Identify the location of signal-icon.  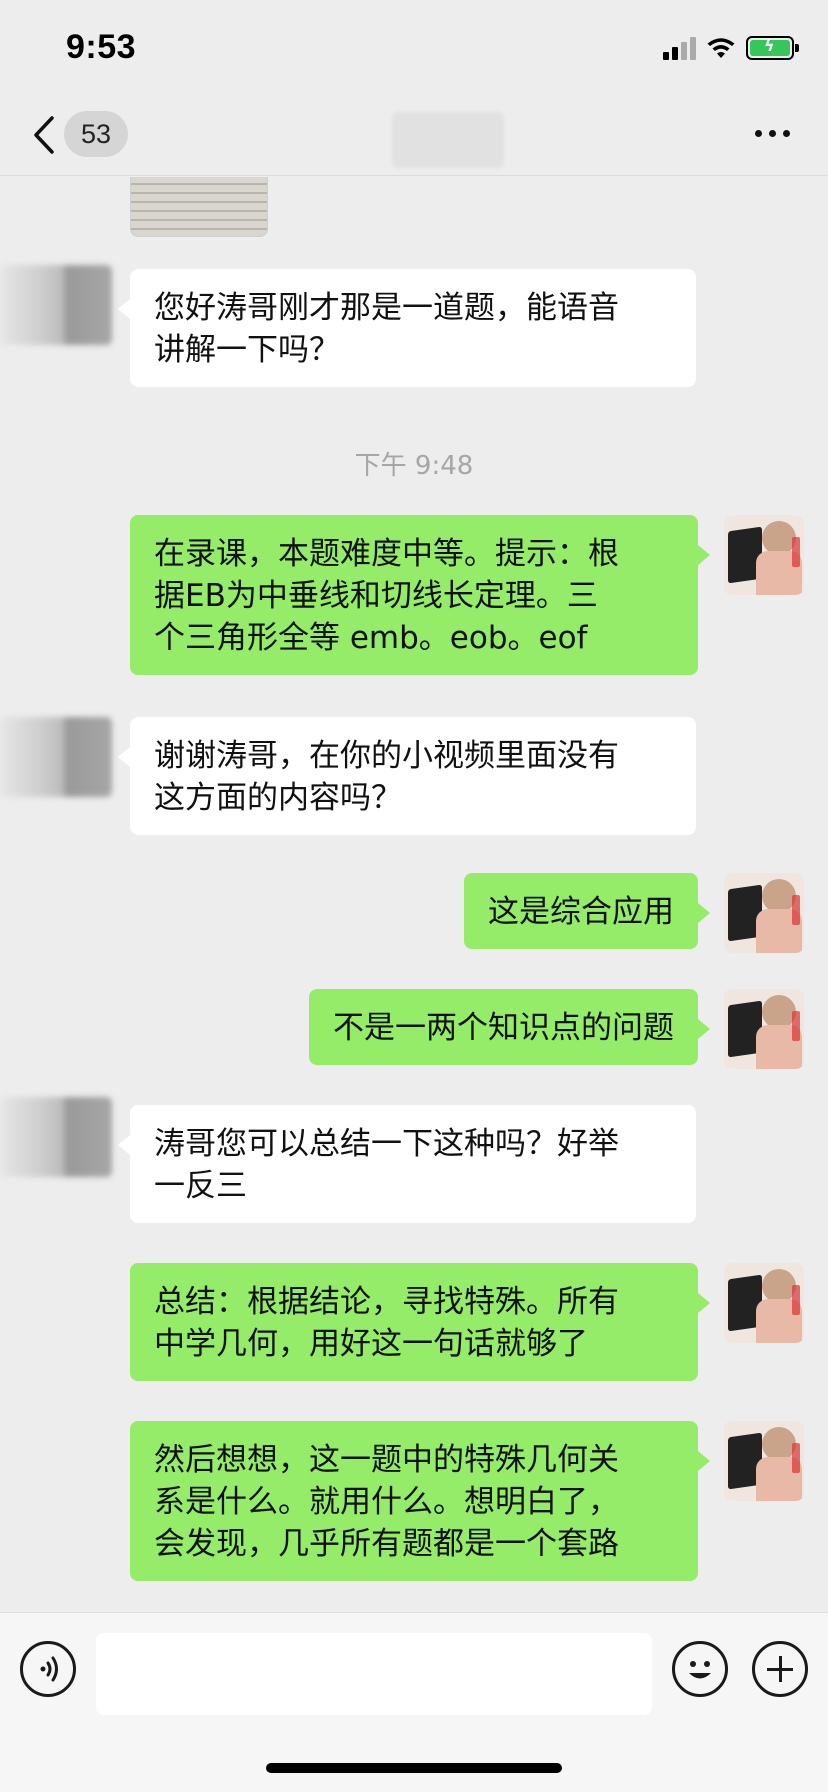
(679, 48).